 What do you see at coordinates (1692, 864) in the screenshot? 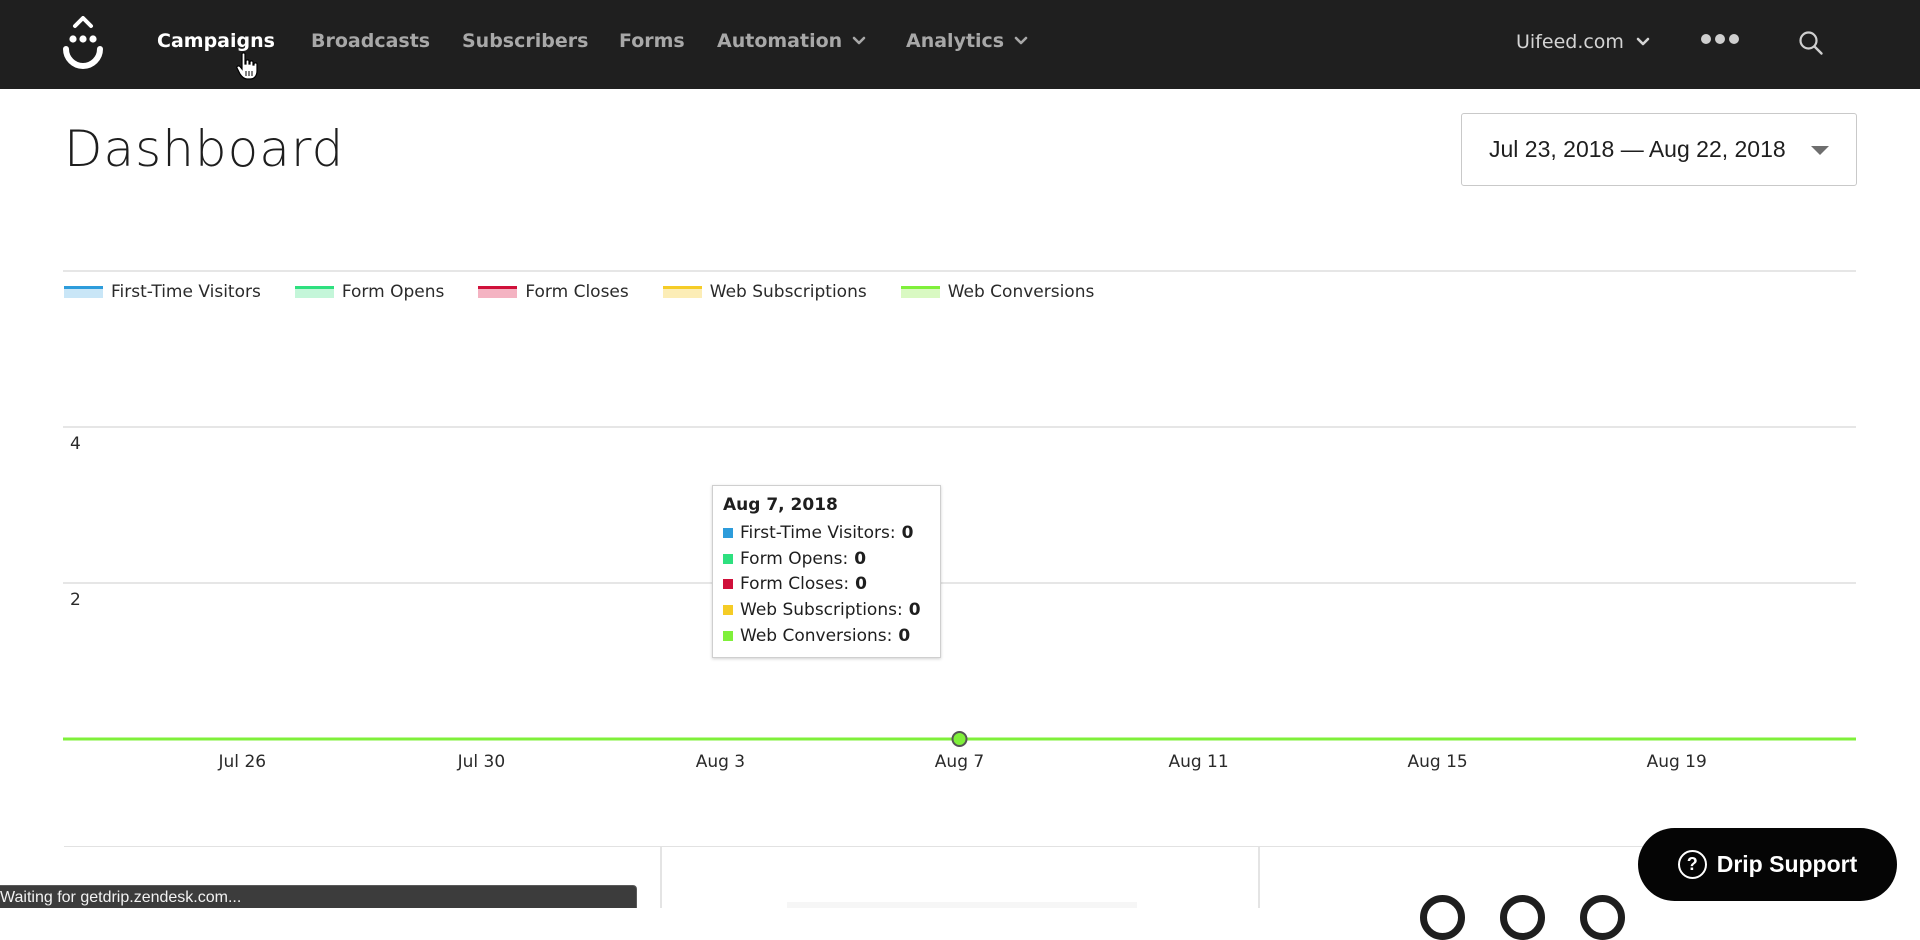
I see `help-icon: ?` at bounding box center [1692, 864].